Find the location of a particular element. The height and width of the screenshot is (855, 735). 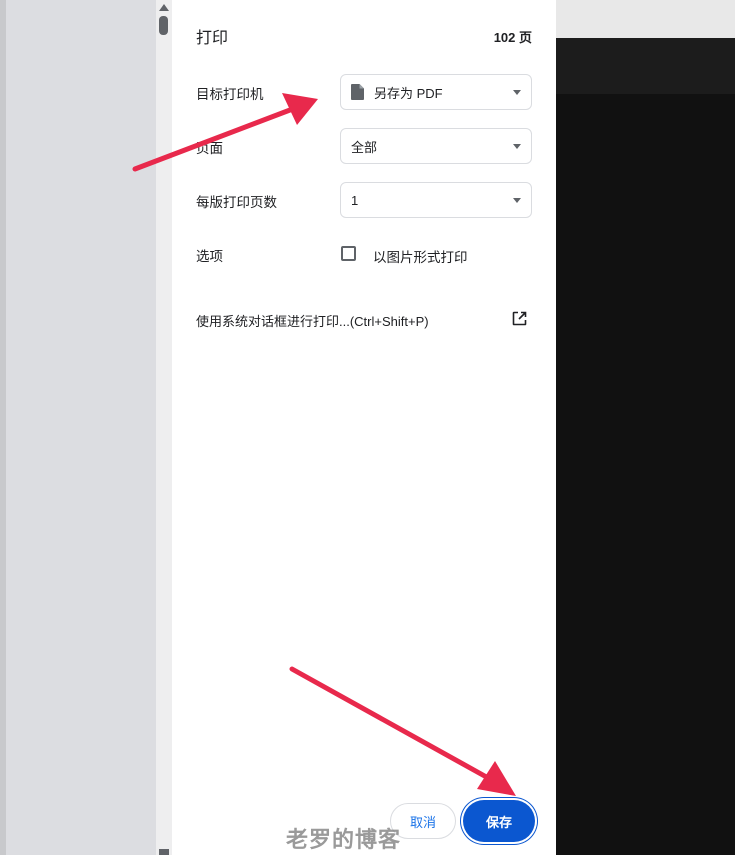

scroll-down-arrow-icon is located at coordinates (164, 852).